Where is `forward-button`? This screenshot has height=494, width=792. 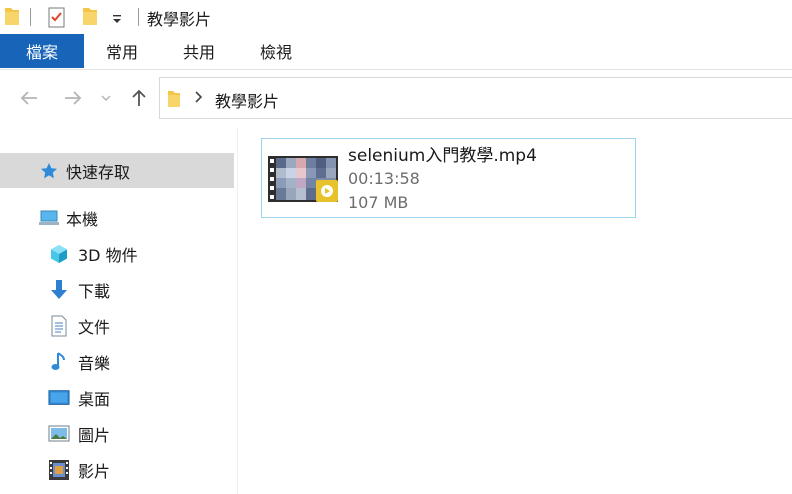 forward-button is located at coordinates (73, 98).